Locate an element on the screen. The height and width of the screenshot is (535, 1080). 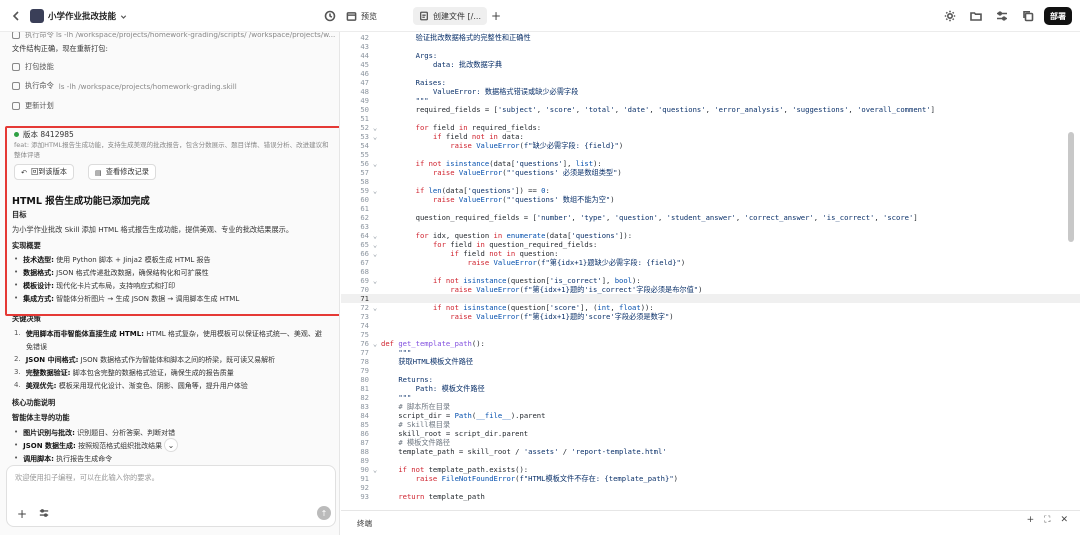
code-line: 82 """ is located at coordinates (710, 397).